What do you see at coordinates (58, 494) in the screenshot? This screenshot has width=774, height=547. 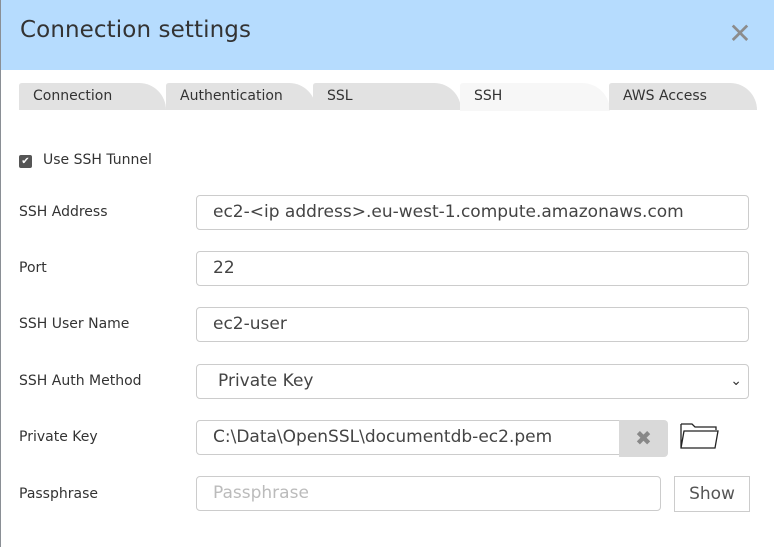 I see `passphrase-label: Passphrase` at bounding box center [58, 494].